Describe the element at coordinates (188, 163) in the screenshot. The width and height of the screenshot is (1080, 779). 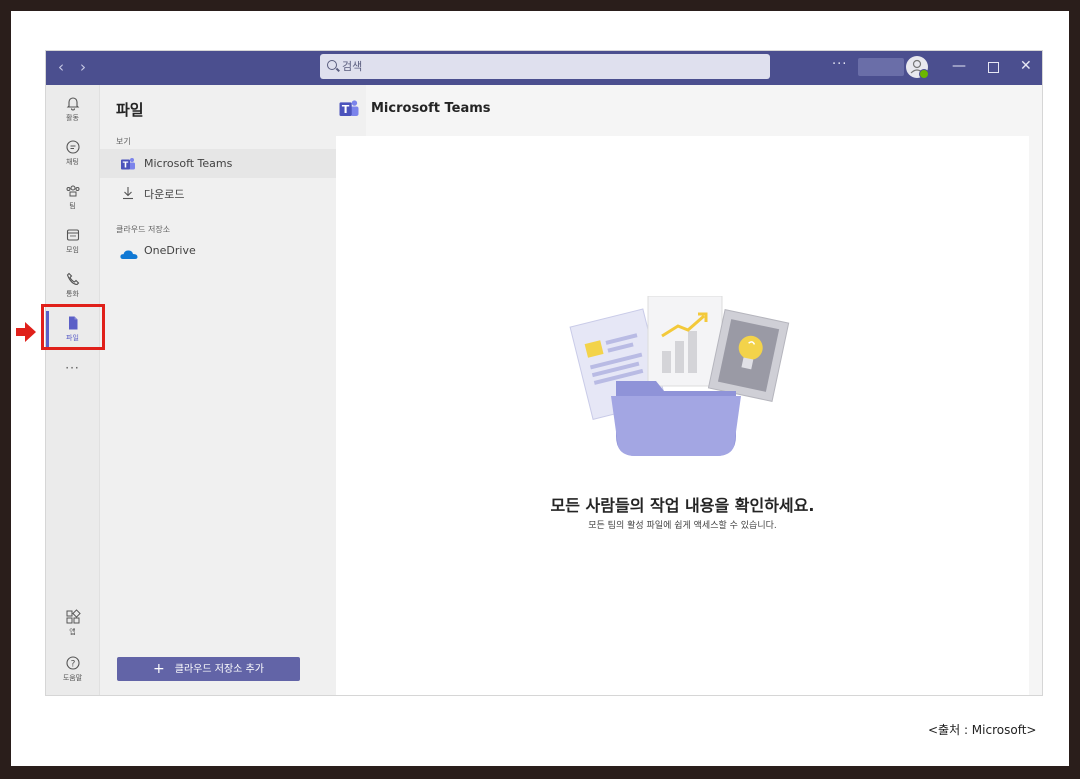
I see `panel-item-label: Microsoft Teams` at that location.